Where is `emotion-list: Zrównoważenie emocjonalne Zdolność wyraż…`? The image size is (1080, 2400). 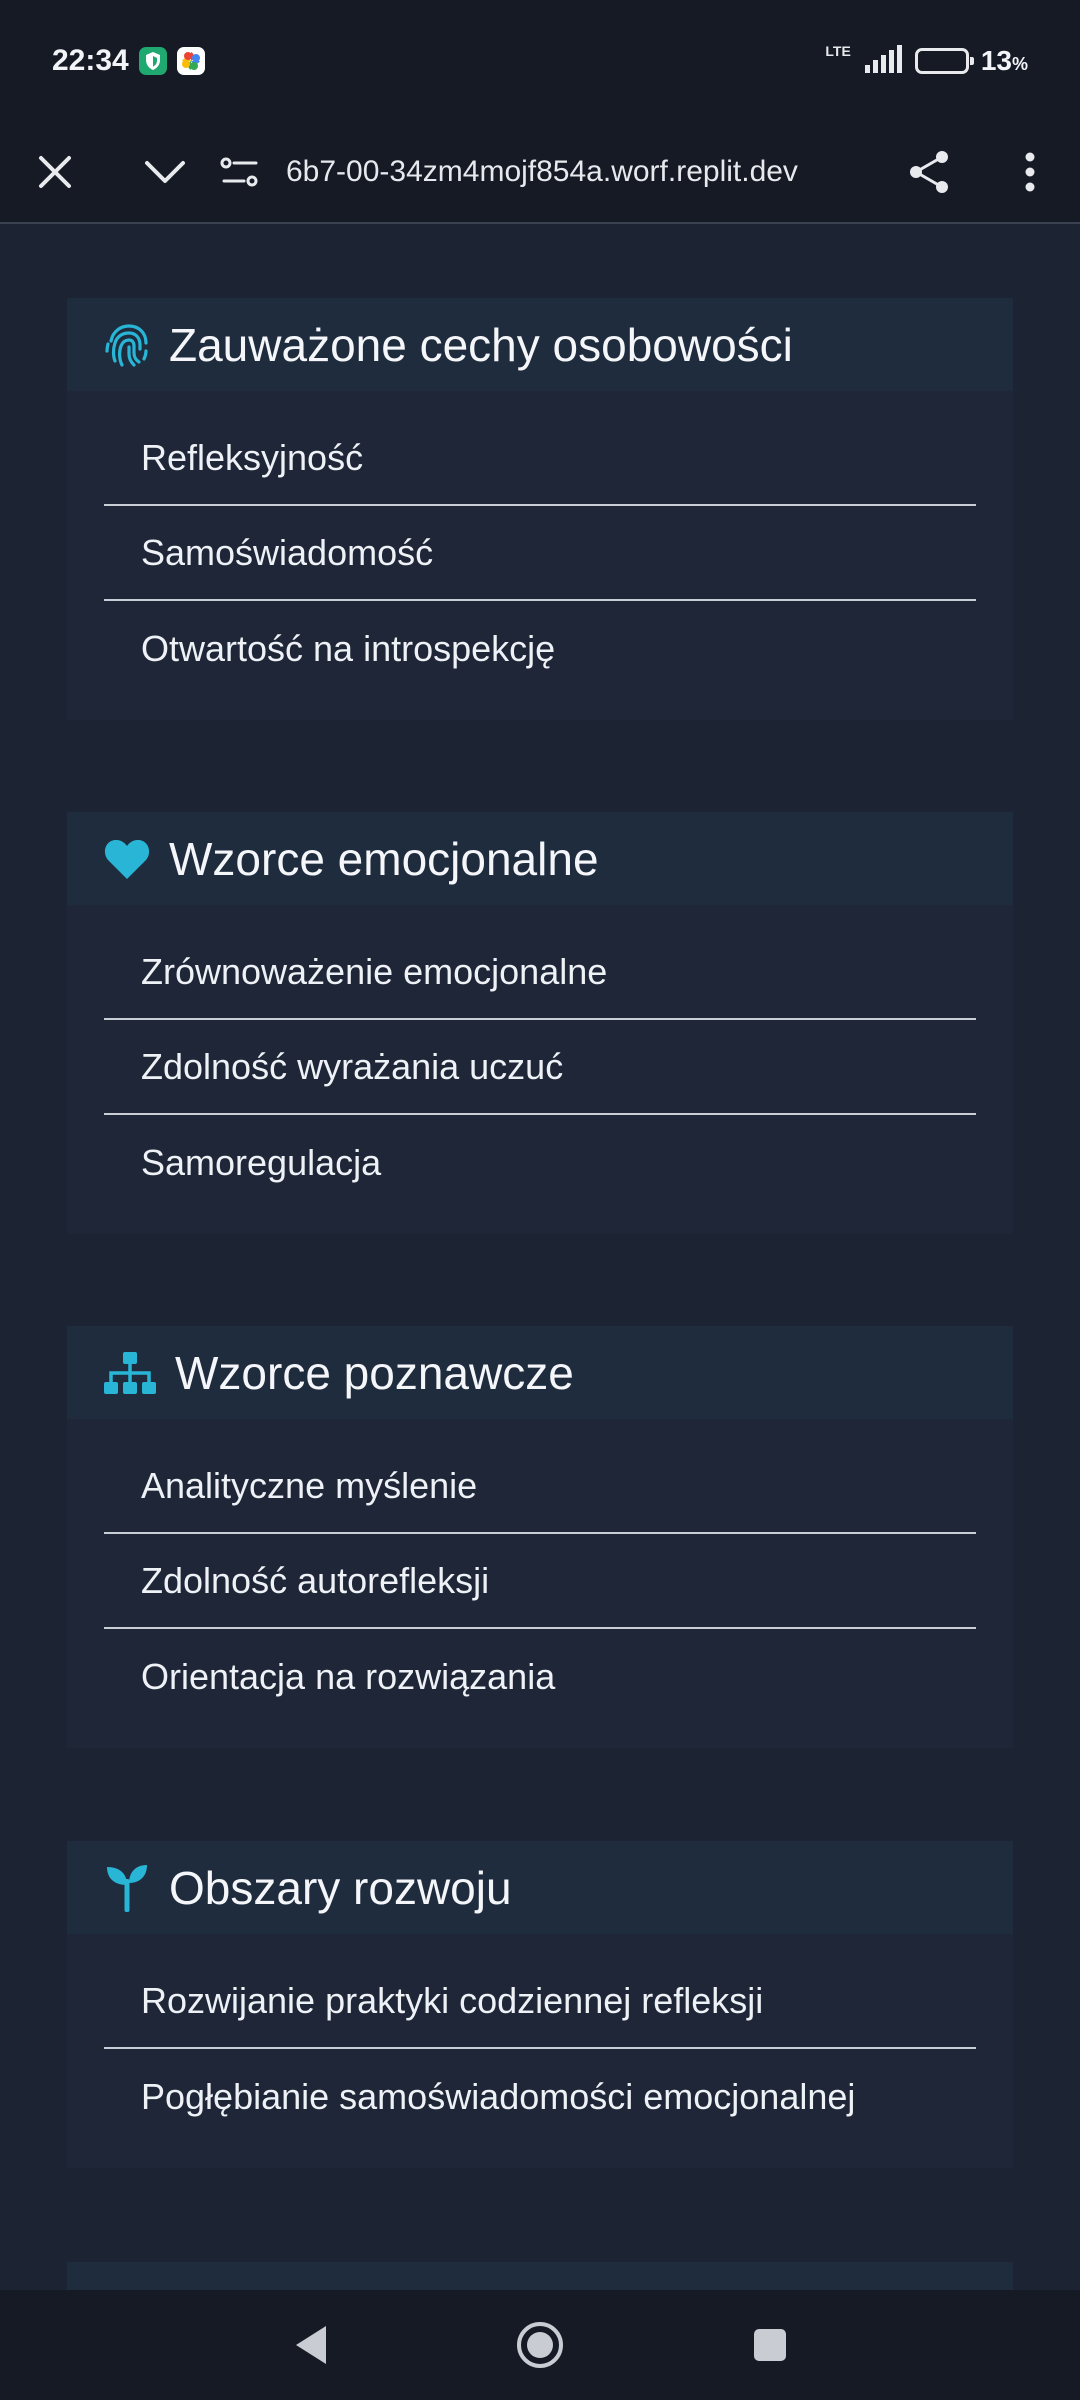 emotion-list: Zrównoważenie emocjonalne Zdolność wyraż… is located at coordinates (540, 1069).